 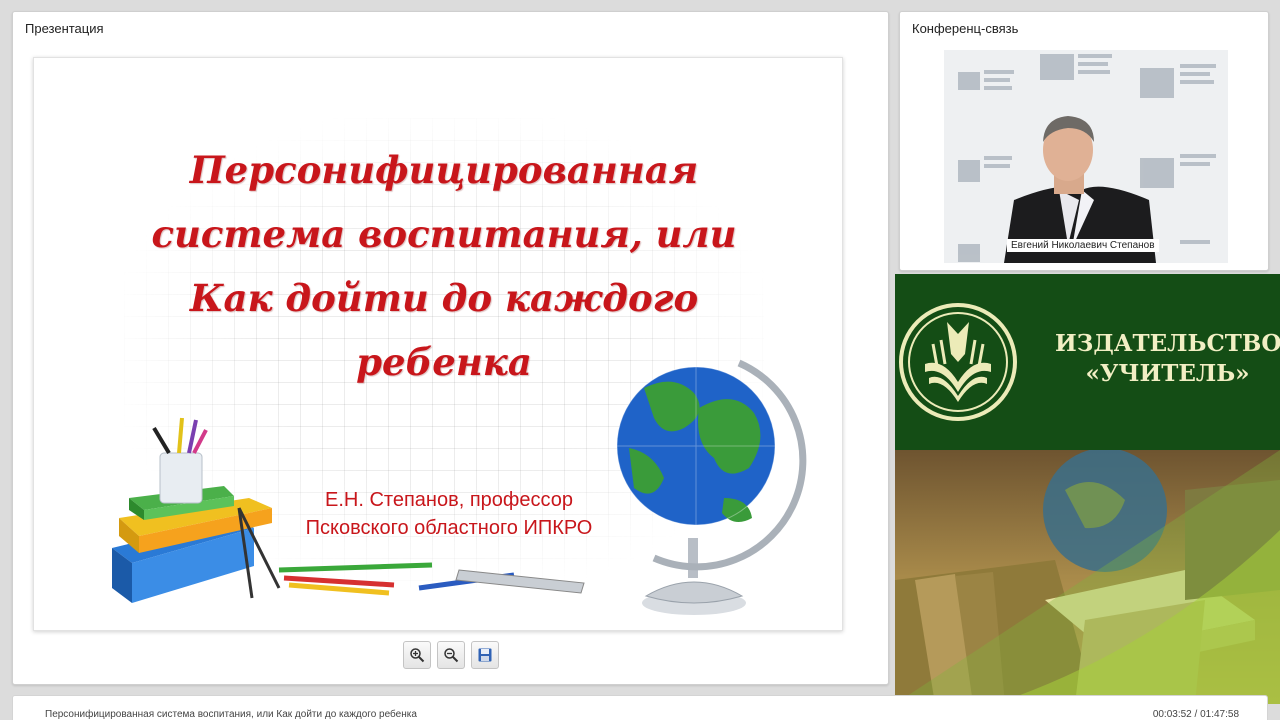 I want to click on books-and-globe-image, so click(x=1087, y=576).